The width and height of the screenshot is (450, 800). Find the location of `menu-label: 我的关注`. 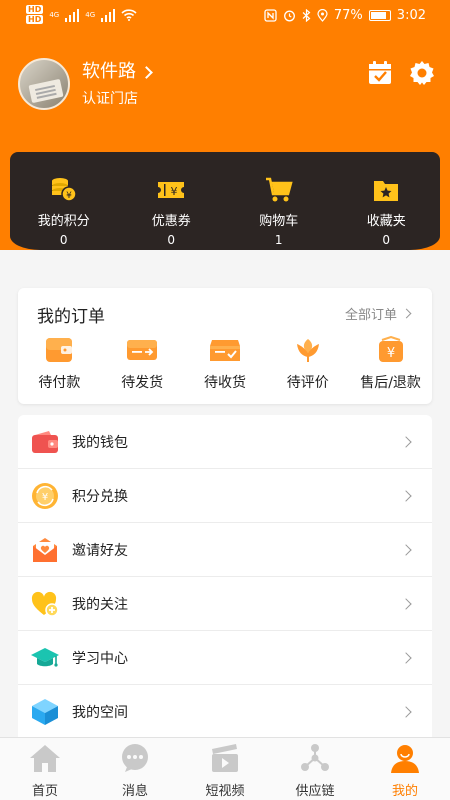

menu-label: 我的关注 is located at coordinates (100, 604).